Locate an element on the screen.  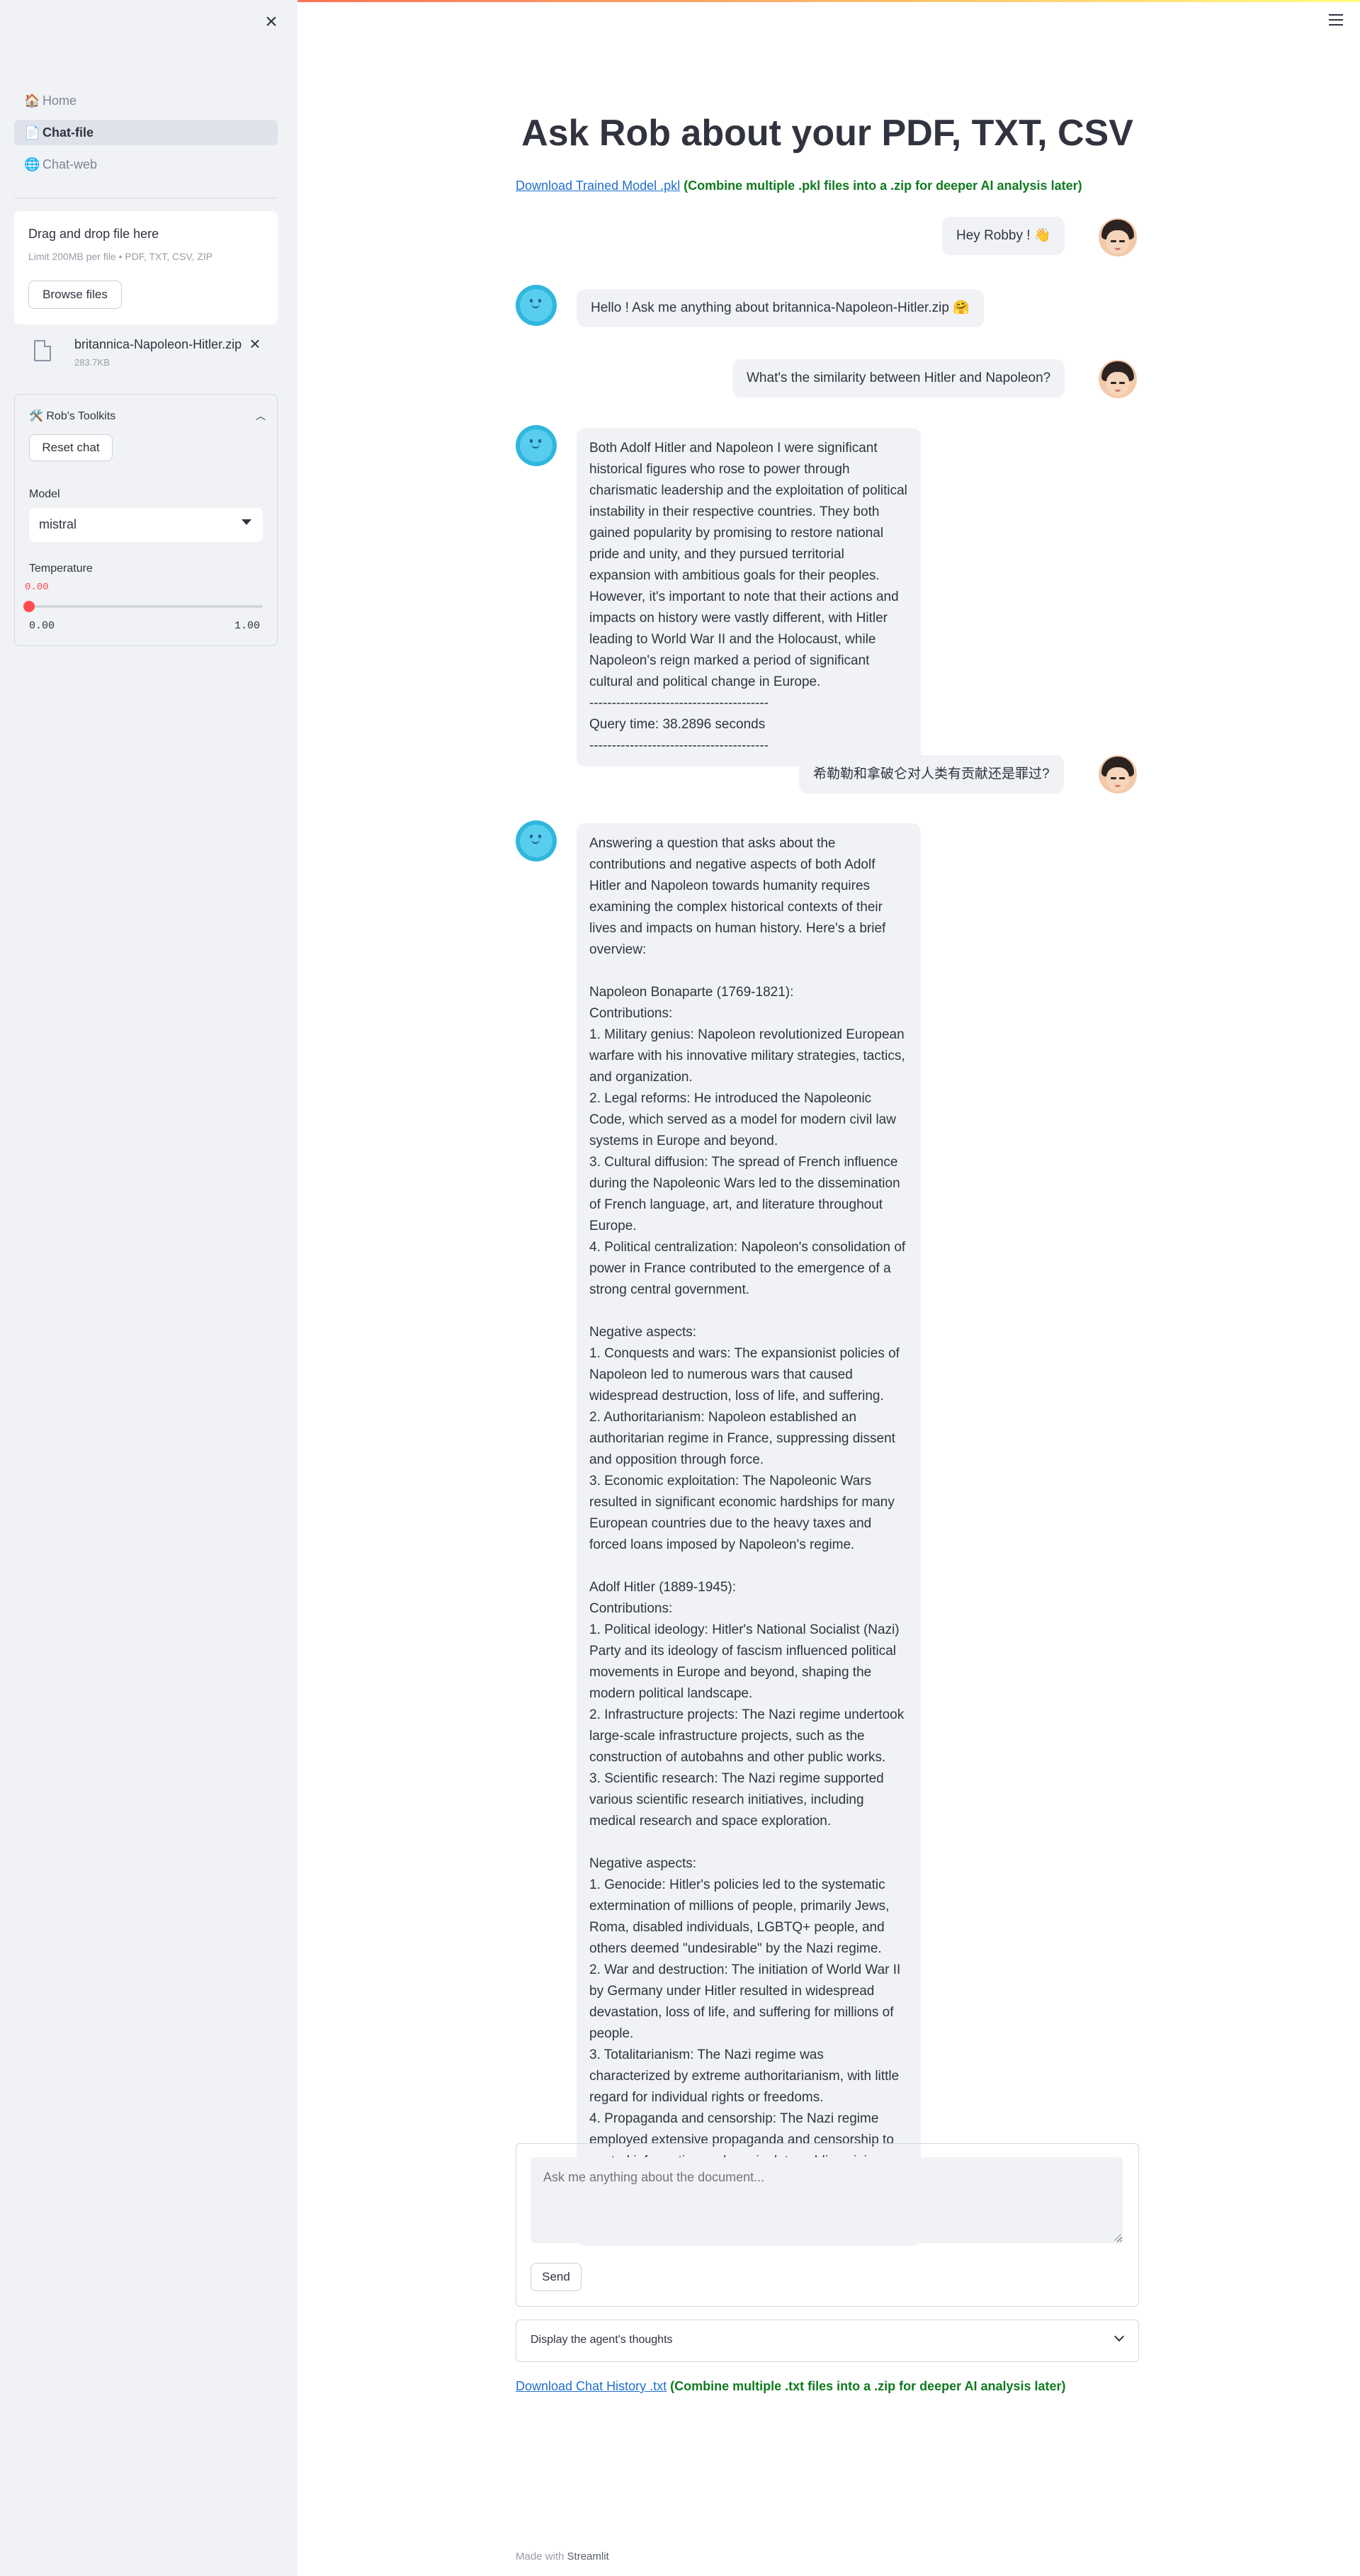
sidebar-item-label: Chat-file is located at coordinates (68, 132).